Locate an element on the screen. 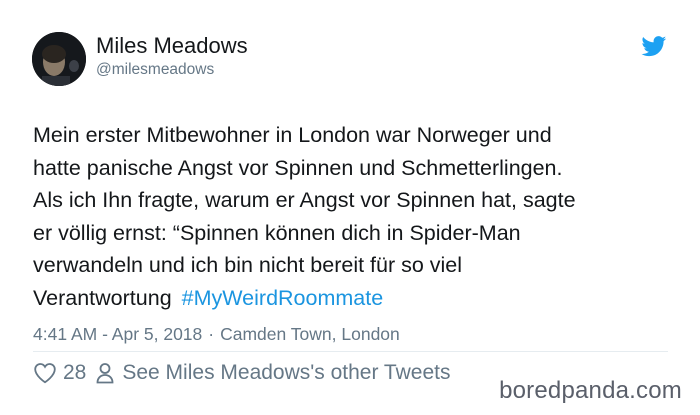  tweet-timestamp: 4:41 AM - Apr 5, 2018 is located at coordinates (117, 334).